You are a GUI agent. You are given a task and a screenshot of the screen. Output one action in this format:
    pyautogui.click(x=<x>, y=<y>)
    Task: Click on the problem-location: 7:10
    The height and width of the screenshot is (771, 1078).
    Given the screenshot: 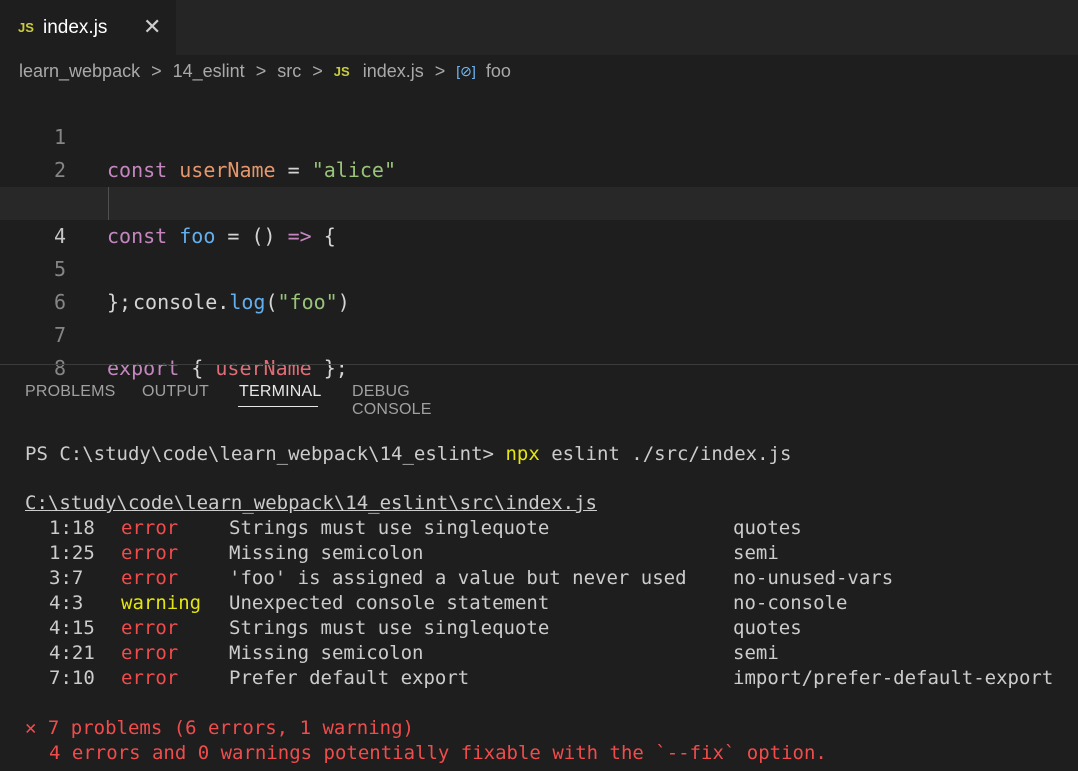 What is the action you would take?
    pyautogui.click(x=72, y=678)
    